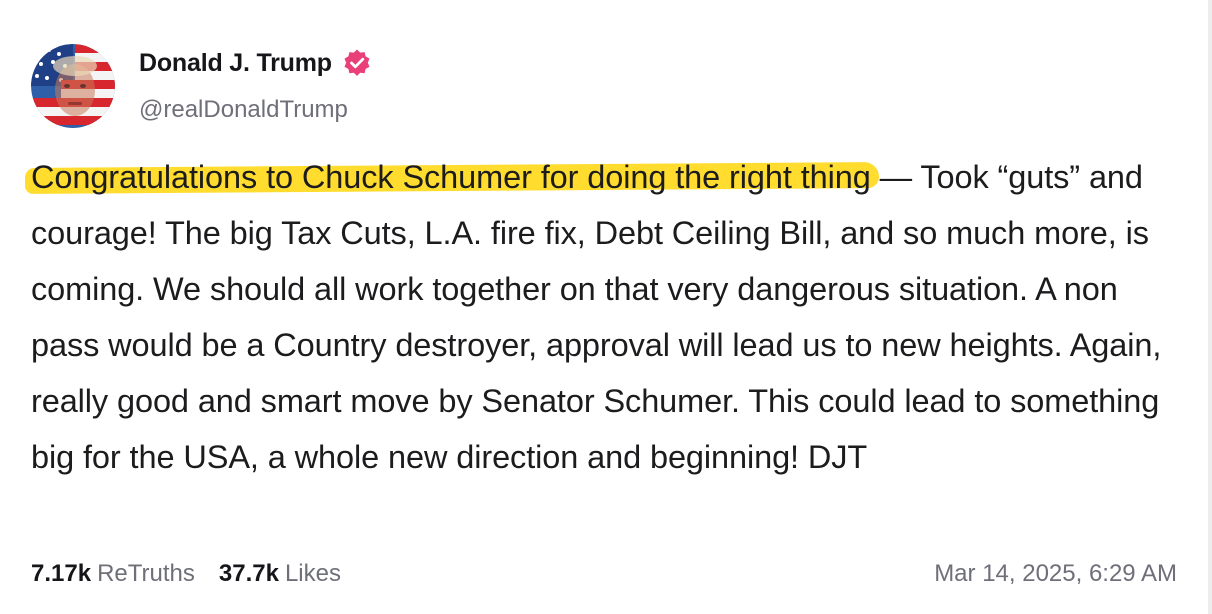 The width and height of the screenshot is (1212, 614). I want to click on scroll-edge, so click(1210, 307).